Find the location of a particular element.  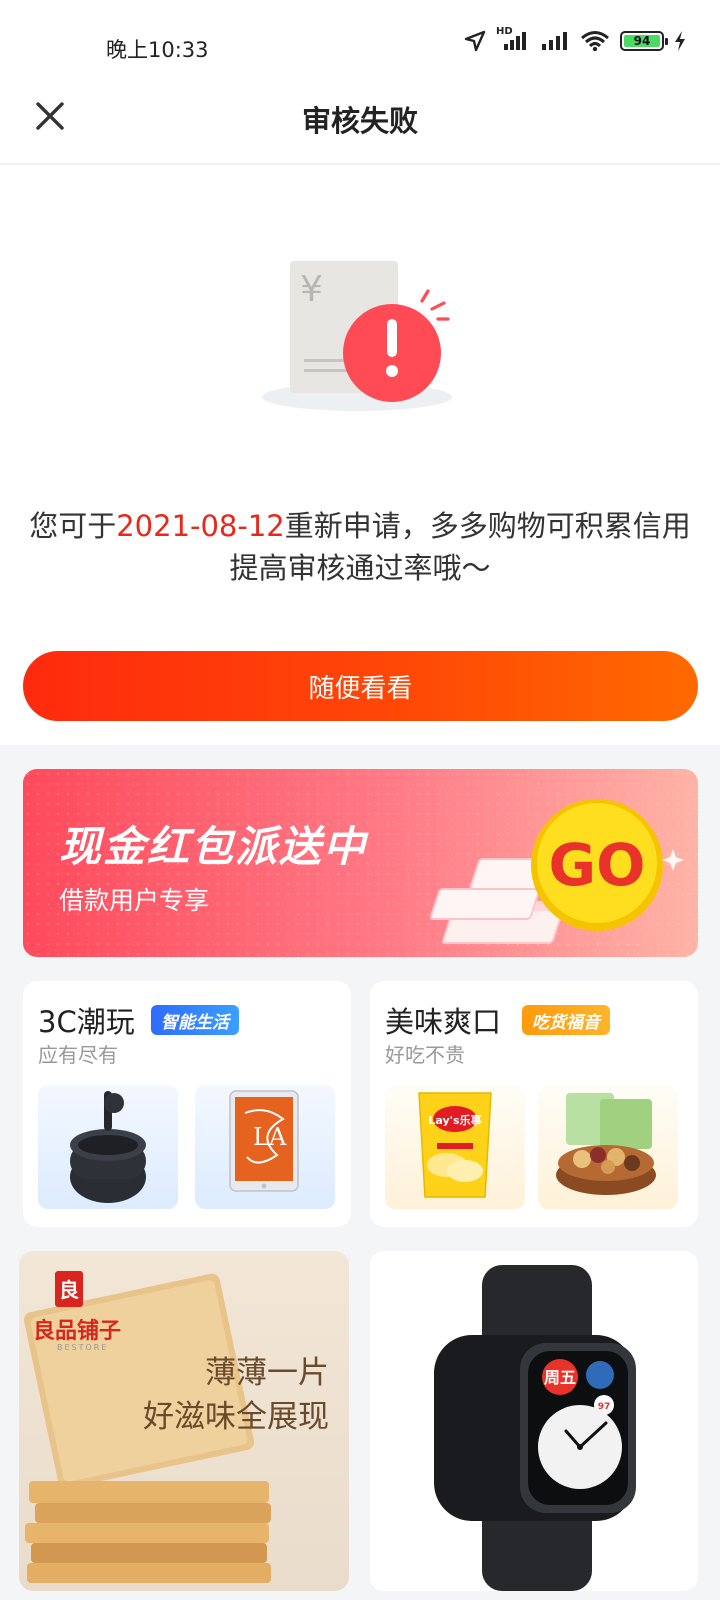

cash-redpacket-banner: 现金红包派送中 借款用户专享 GO is located at coordinates (360, 863).